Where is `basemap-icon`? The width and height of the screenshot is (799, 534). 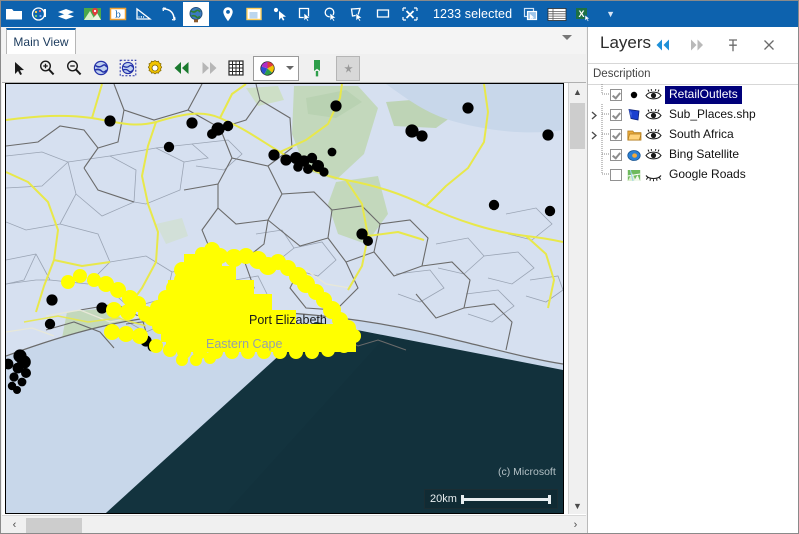 basemap-icon is located at coordinates (92, 14).